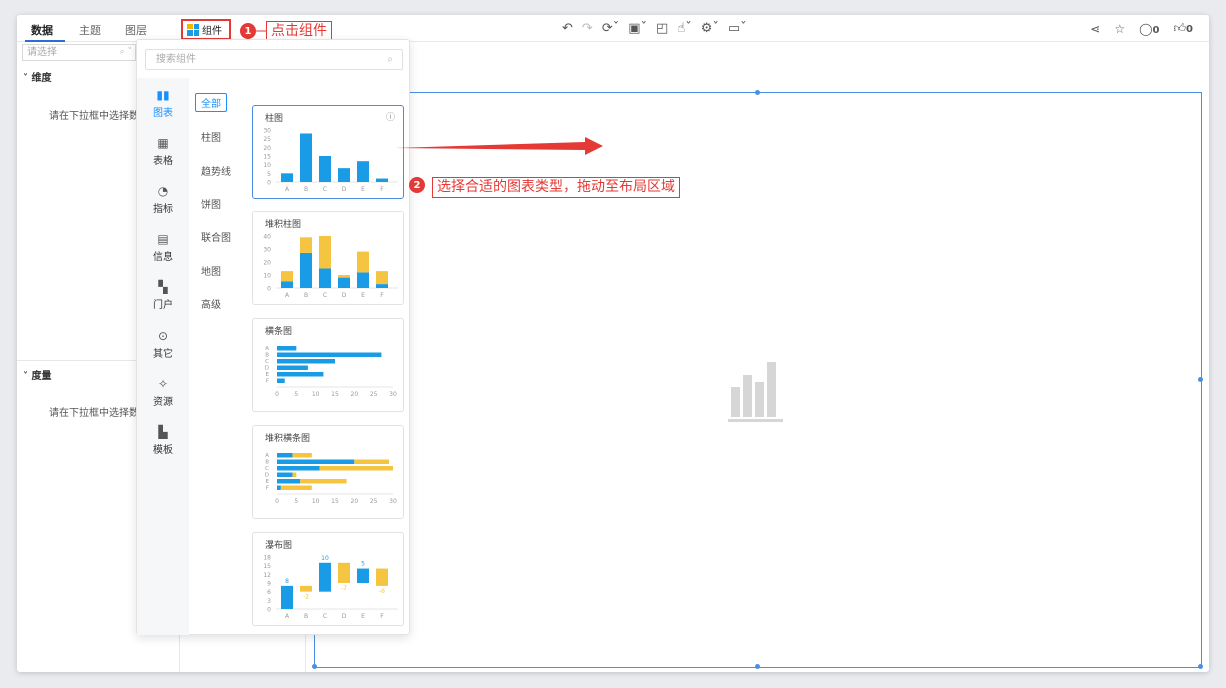  What do you see at coordinates (296, 501) in the screenshot?
I see `x-tick-label: 5` at bounding box center [296, 501].